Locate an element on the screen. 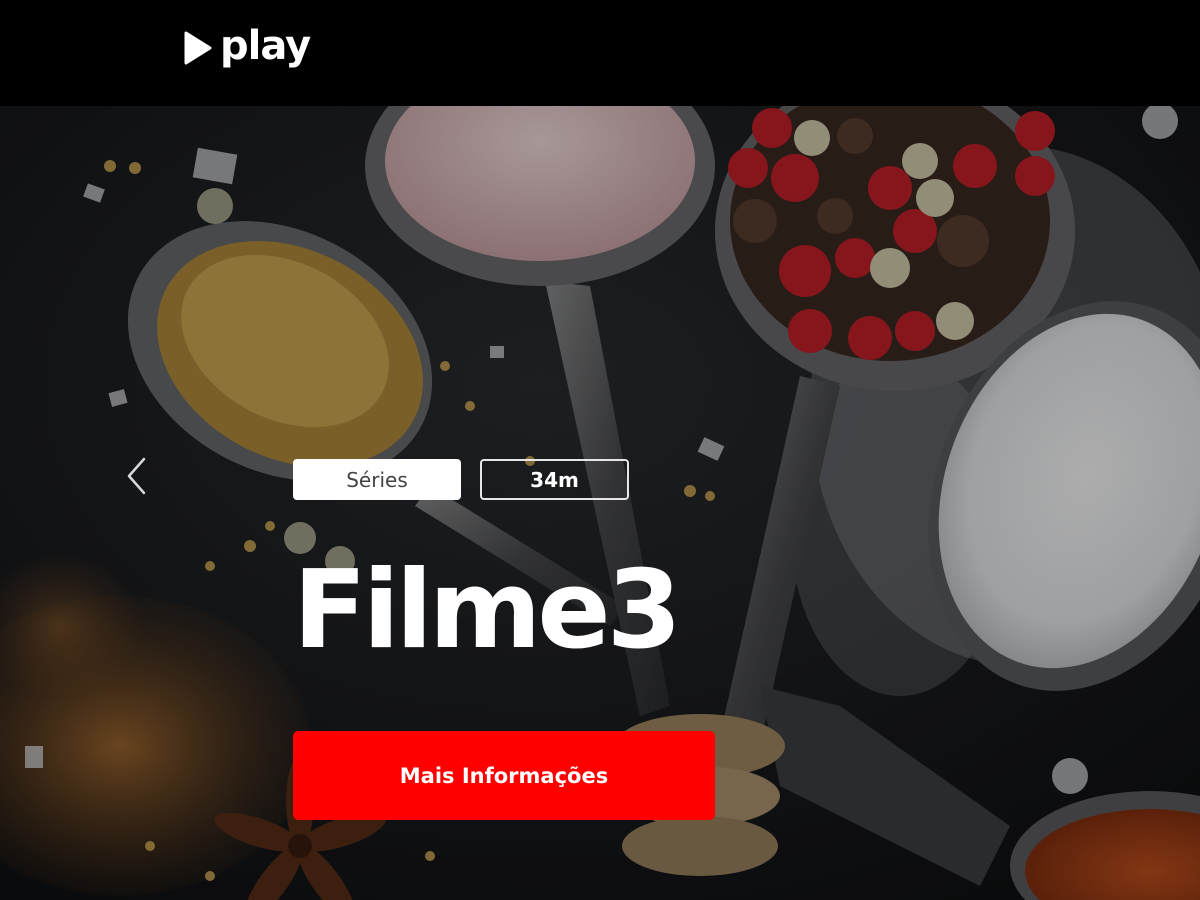  top-bar: play is located at coordinates (600, 53).